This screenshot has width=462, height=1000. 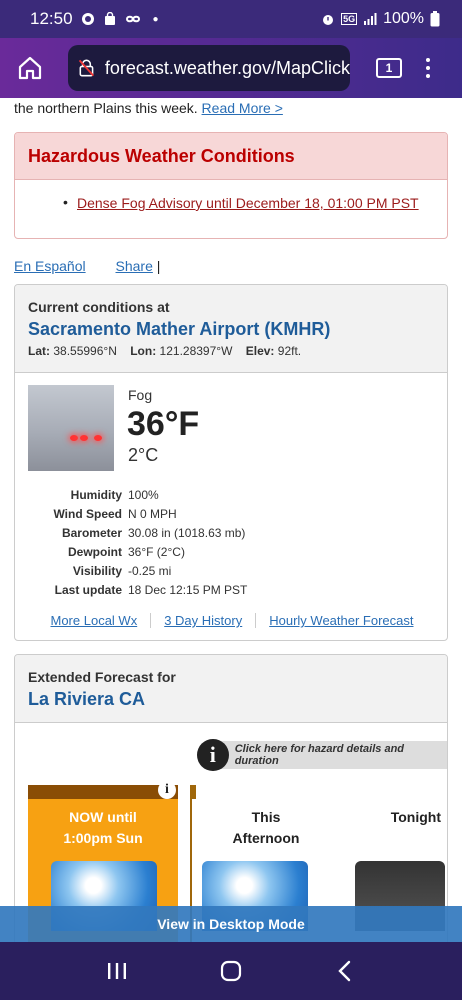 I want to click on details-row: Barometer 30.08 in (1018.63 mb), so click(x=231, y=532).